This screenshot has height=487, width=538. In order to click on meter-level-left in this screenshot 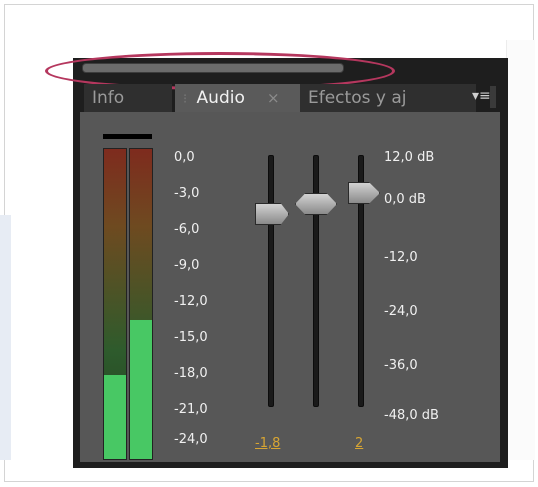, I will do `click(115, 417)`.